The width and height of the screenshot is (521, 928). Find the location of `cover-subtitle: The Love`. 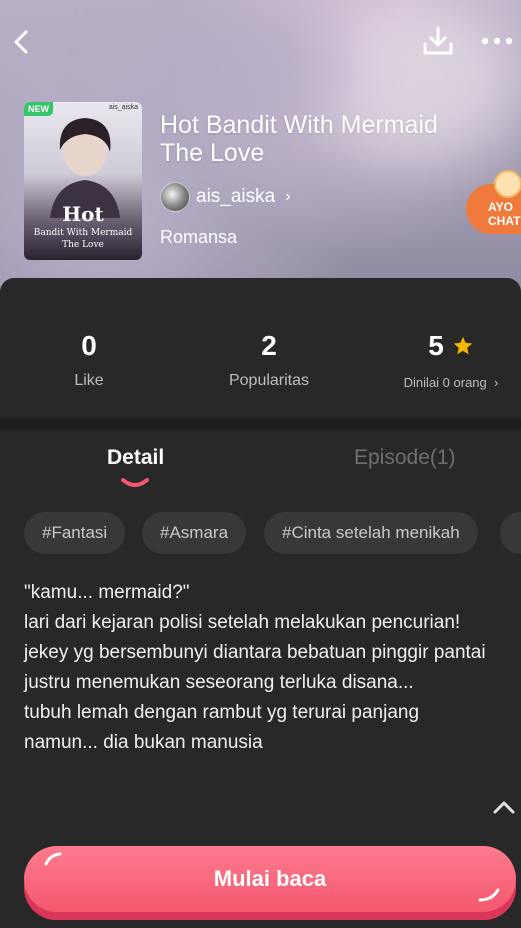

cover-subtitle: The Love is located at coordinates (83, 245).